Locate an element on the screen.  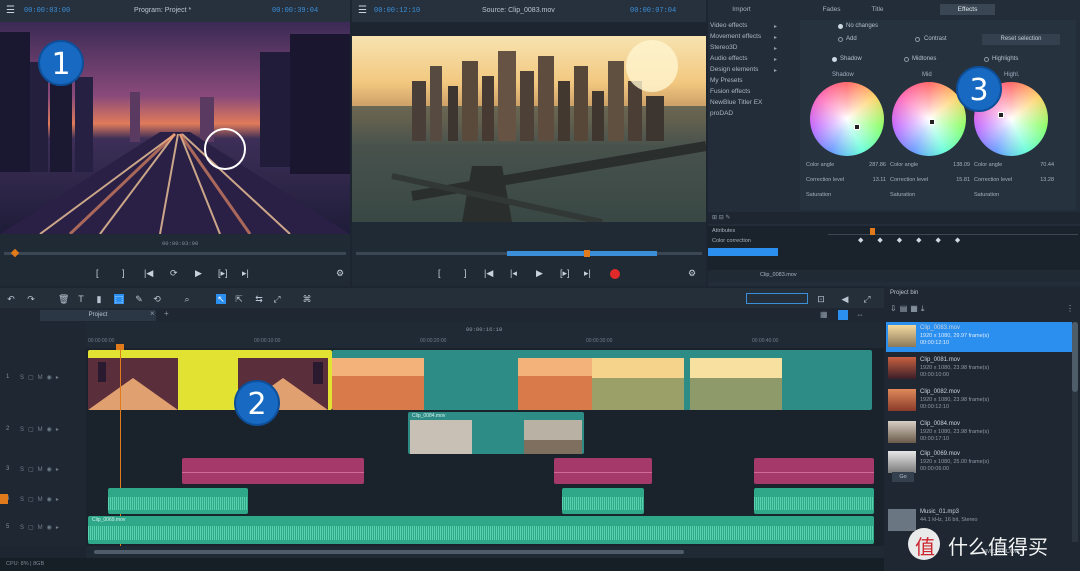
range-radio-shadow is located at coordinates (834, 59).